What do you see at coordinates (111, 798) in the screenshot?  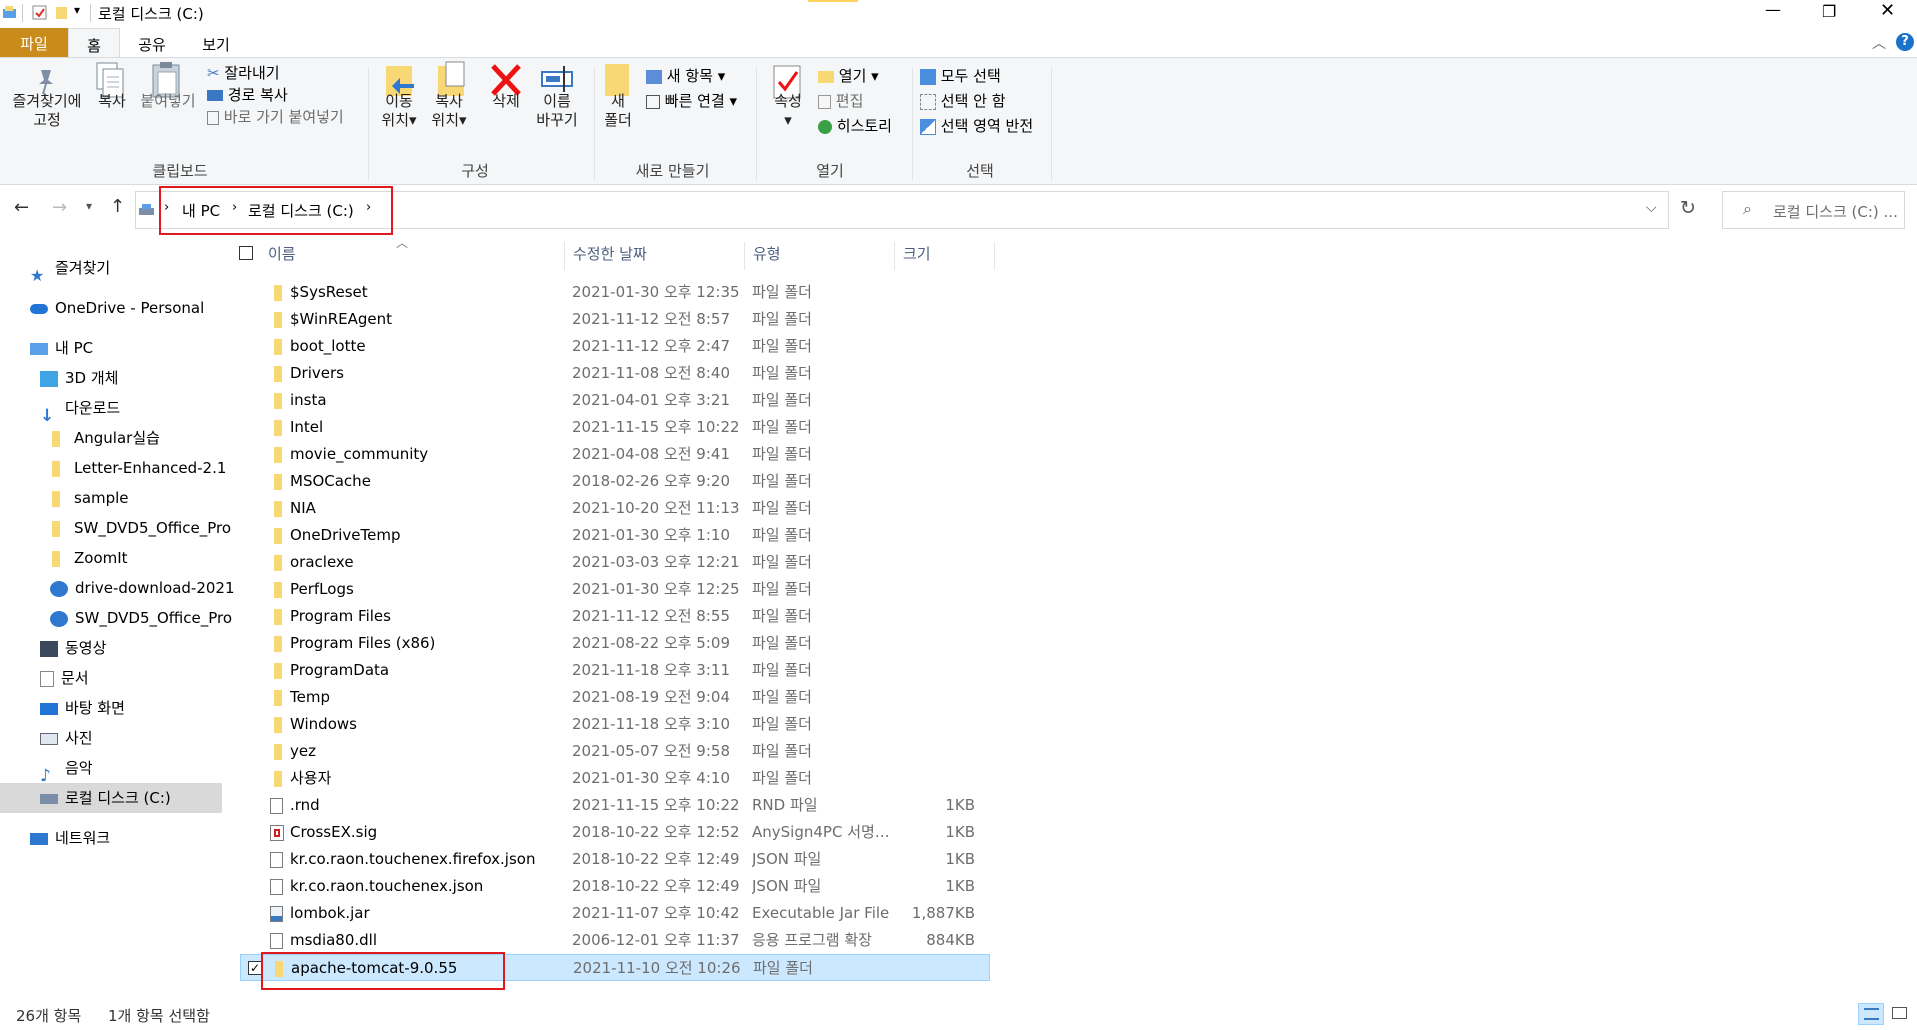 I see `nav-item-local-disk: 로컬 디스크 (C:)` at bounding box center [111, 798].